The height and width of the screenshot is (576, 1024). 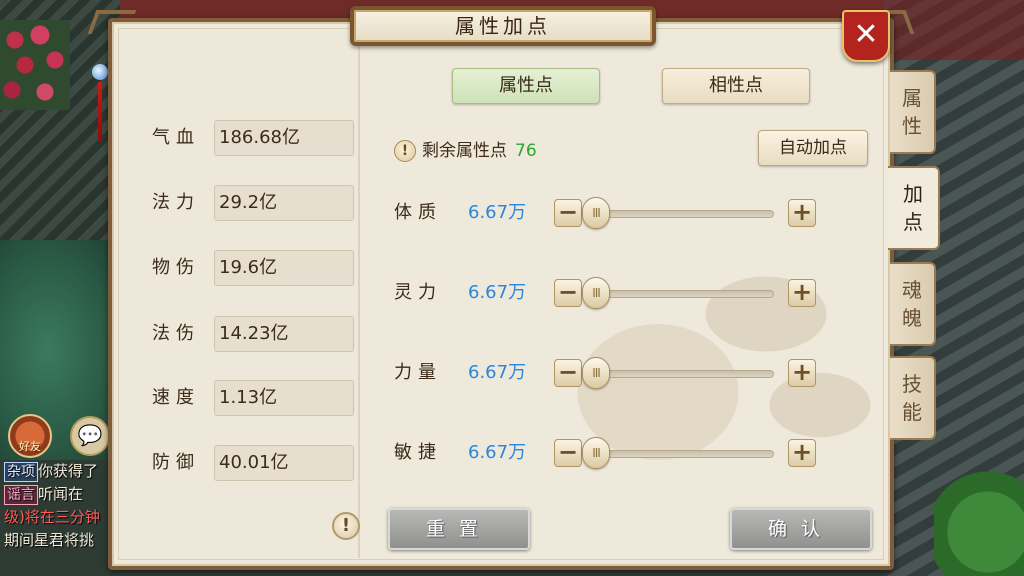 I want to click on chat-line: 杂项 你获得了, so click(x=59, y=471).